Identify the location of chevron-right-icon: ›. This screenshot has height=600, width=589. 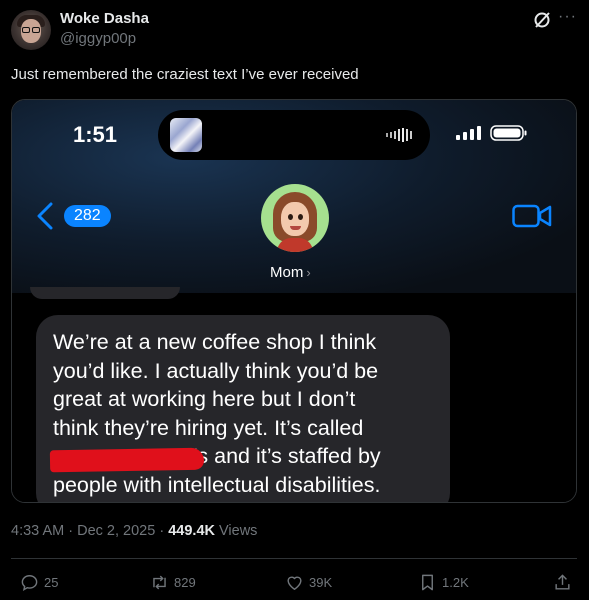
(308, 272).